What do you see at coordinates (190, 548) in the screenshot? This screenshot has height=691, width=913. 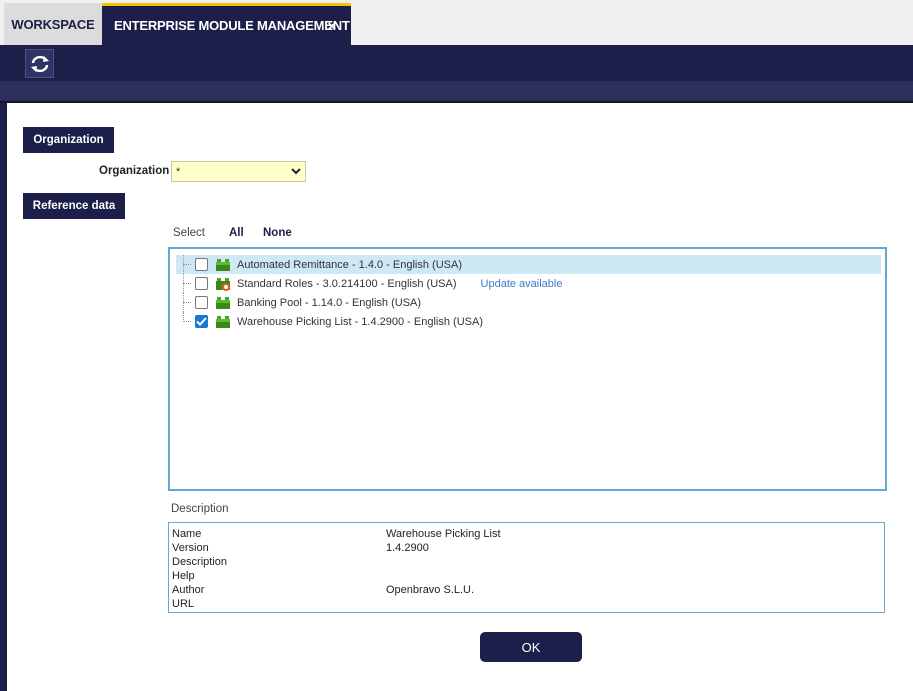 I see `description-field-name: Version` at bounding box center [190, 548].